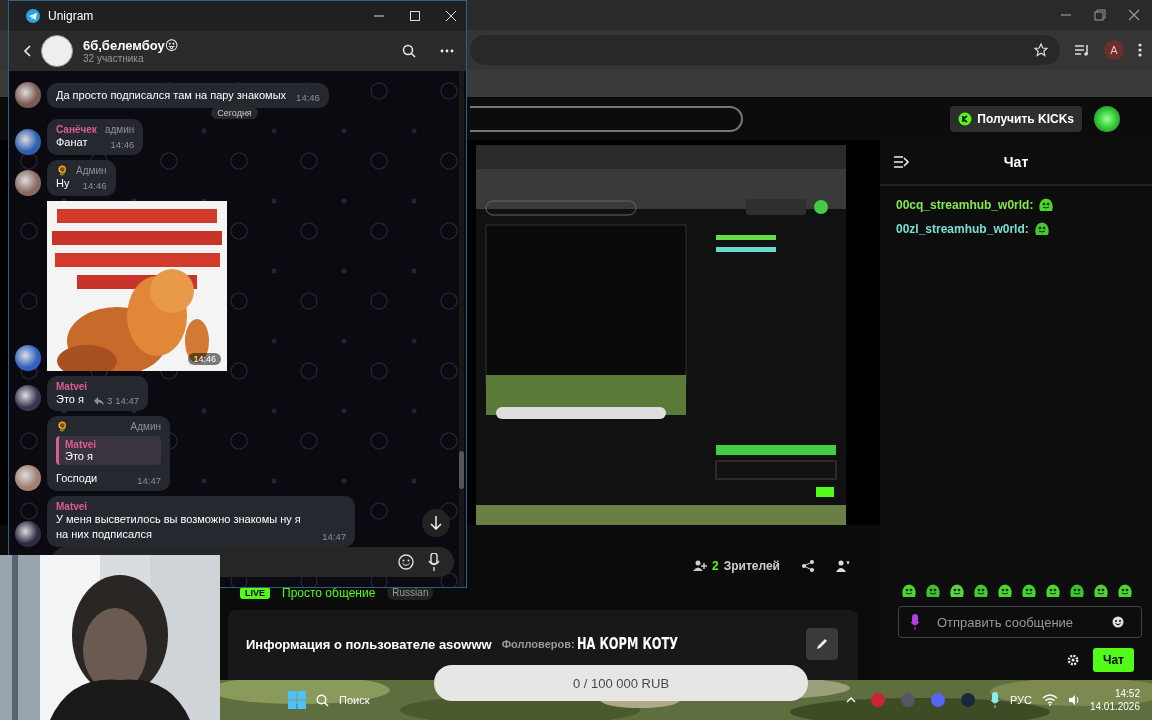  Describe the element at coordinates (76, 129) in the screenshot. I see `sender-name: Санёчек` at that location.